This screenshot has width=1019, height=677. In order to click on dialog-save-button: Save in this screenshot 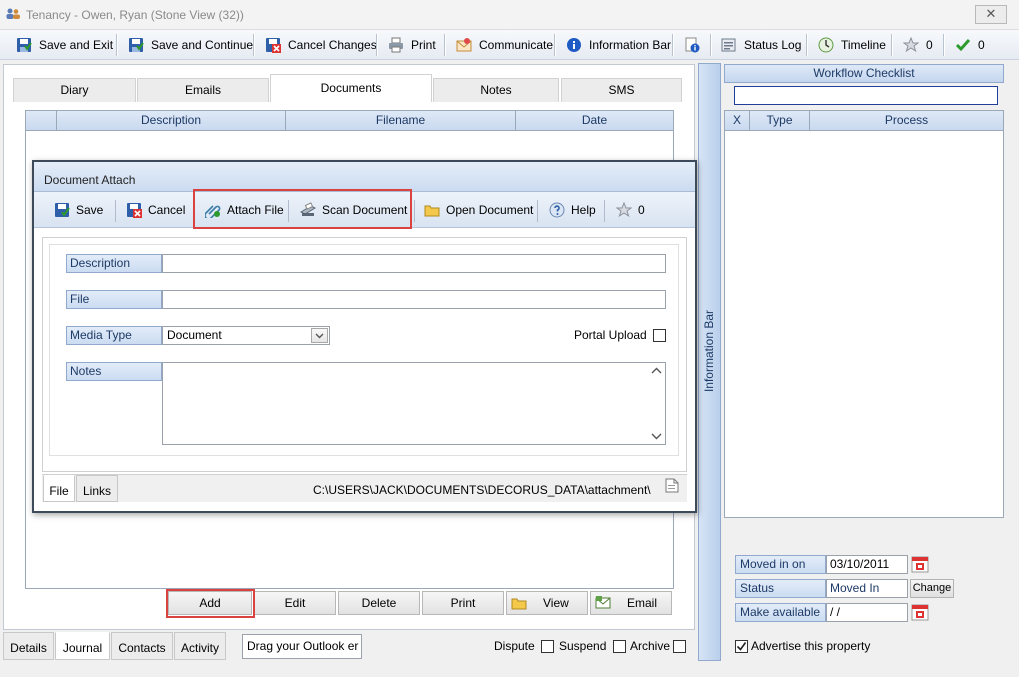, I will do `click(78, 210)`.